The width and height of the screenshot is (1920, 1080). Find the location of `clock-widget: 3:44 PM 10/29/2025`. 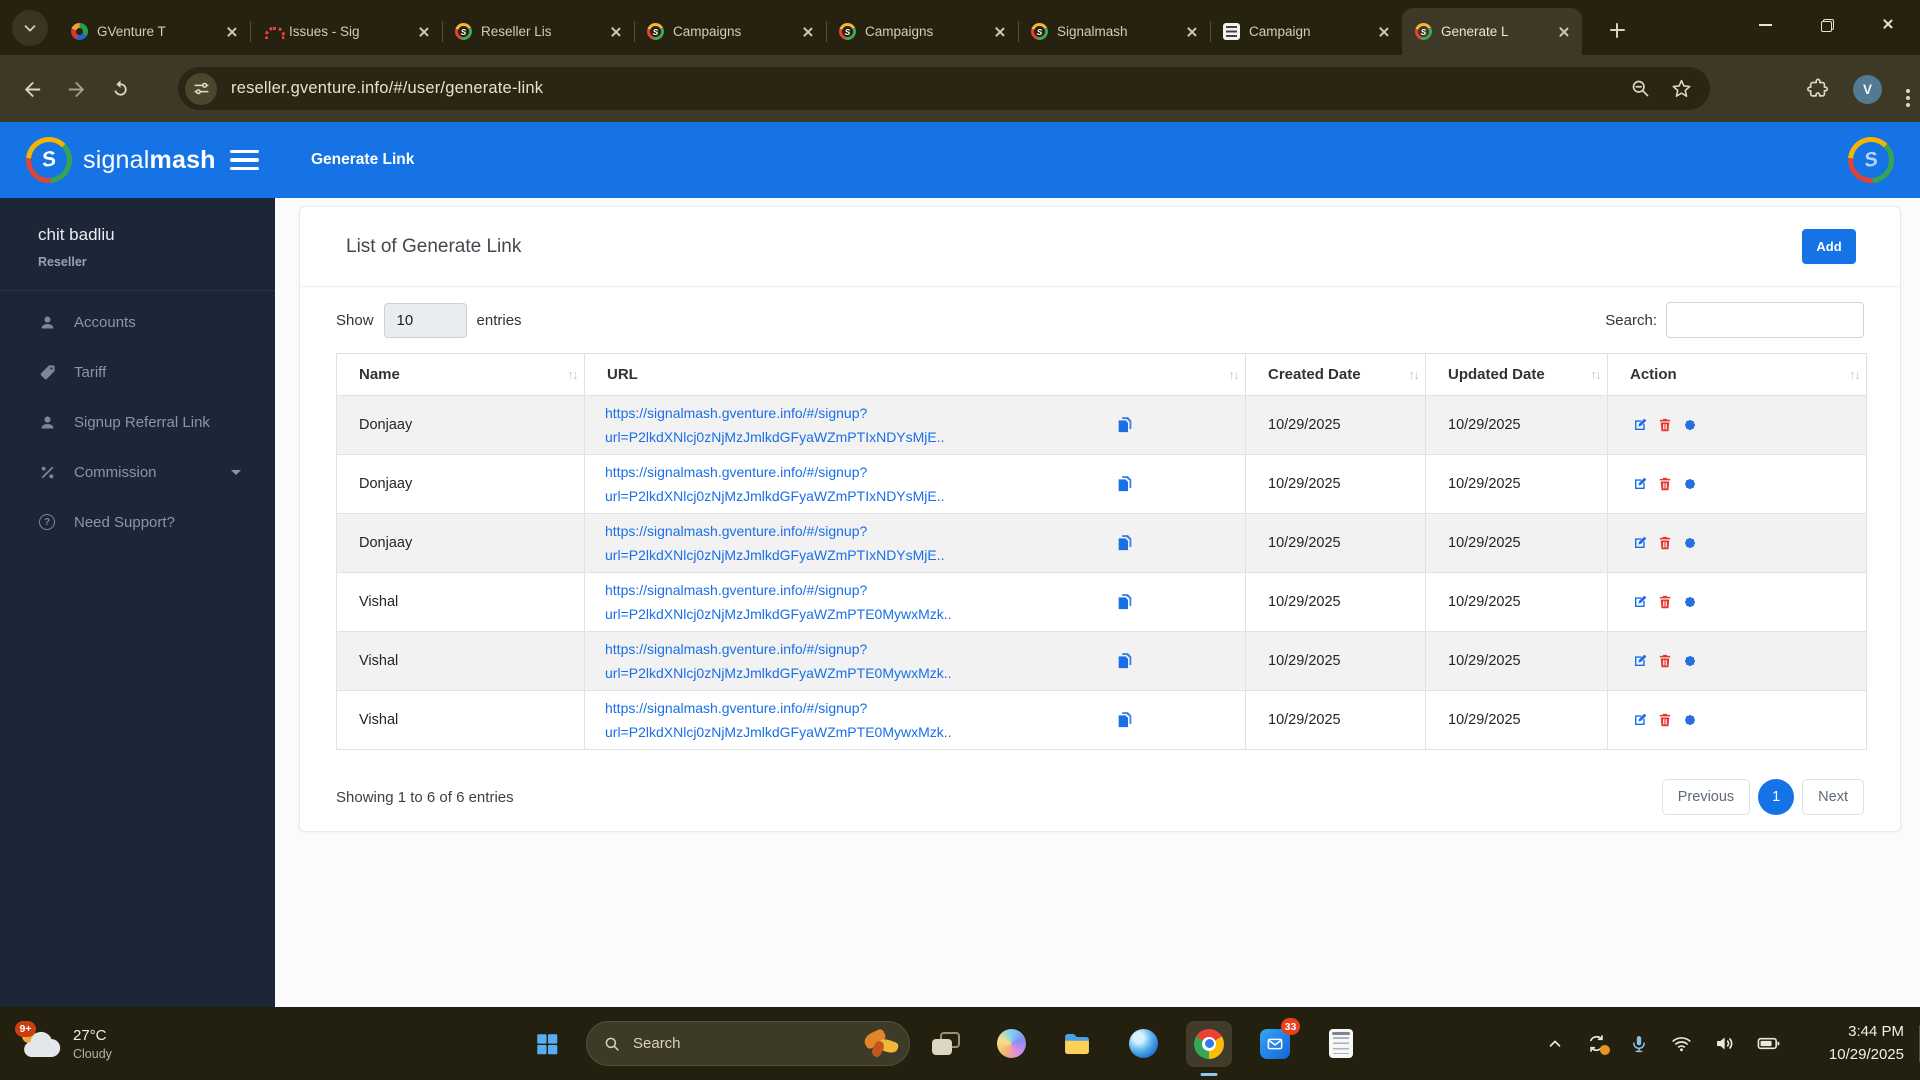

clock-widget: 3:44 PM 10/29/2025 is located at coordinates (1866, 1043).